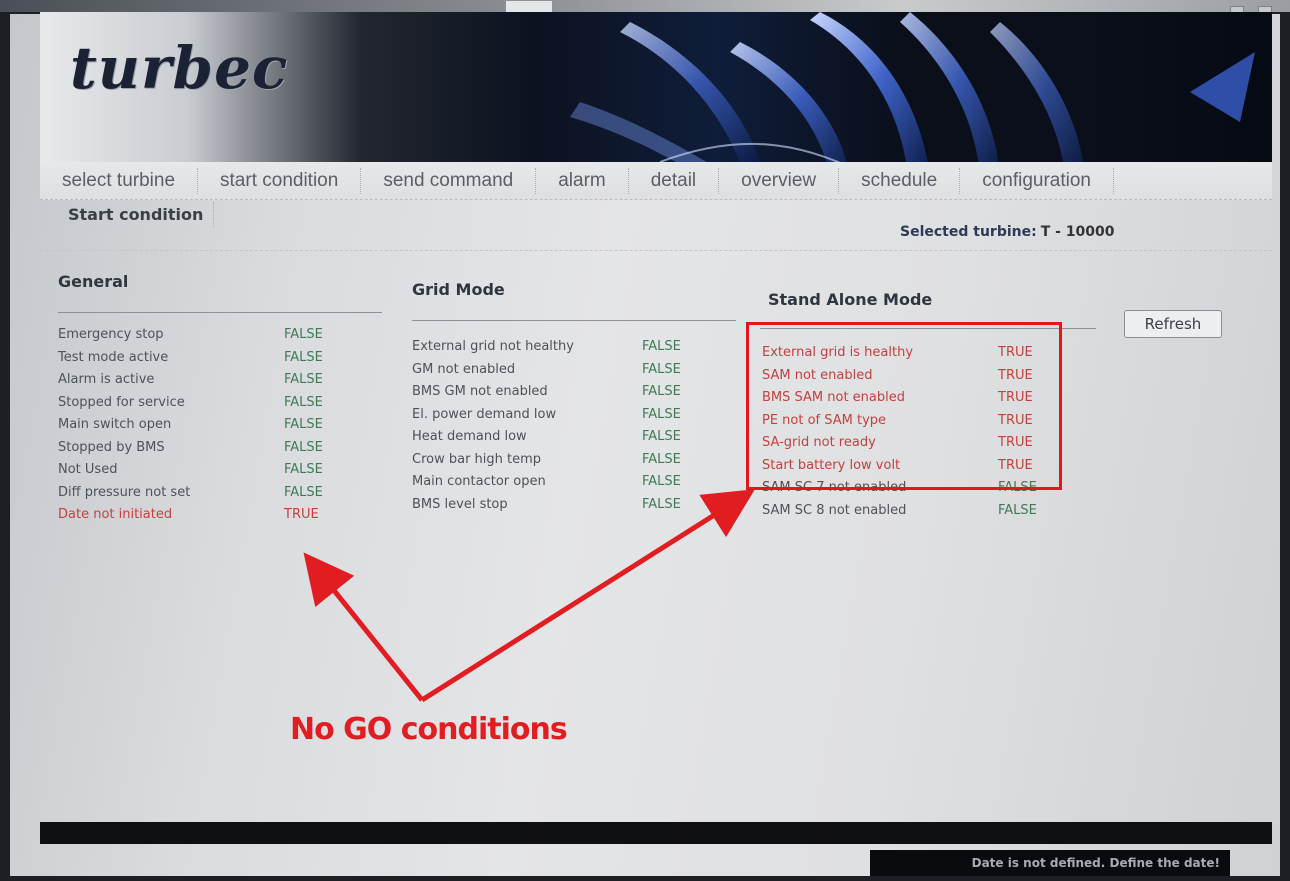 The height and width of the screenshot is (881, 1290). I want to click on condition-label: SAM SC 8 not enabled, so click(834, 510).